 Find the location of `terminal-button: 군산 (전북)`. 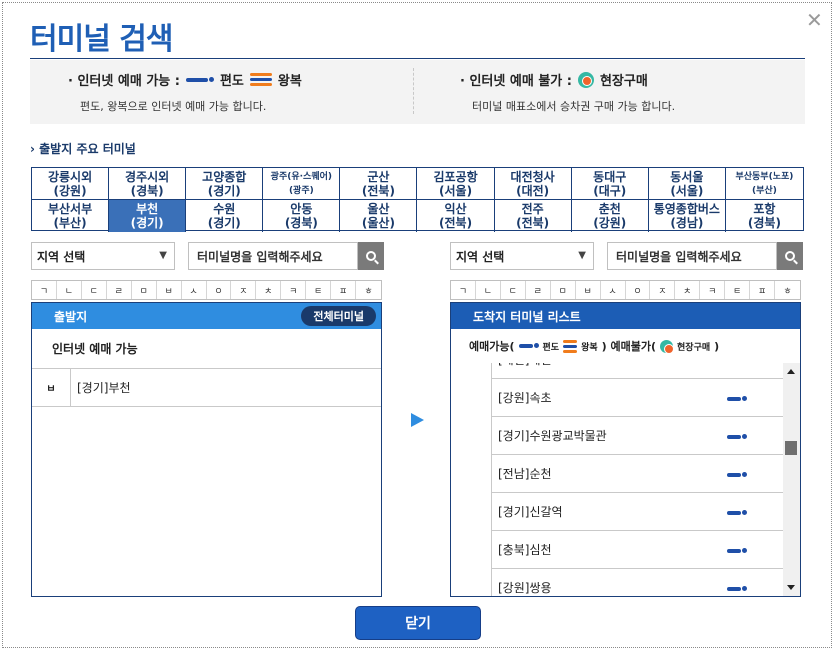

terminal-button: 군산 (전북) is located at coordinates (379, 184).